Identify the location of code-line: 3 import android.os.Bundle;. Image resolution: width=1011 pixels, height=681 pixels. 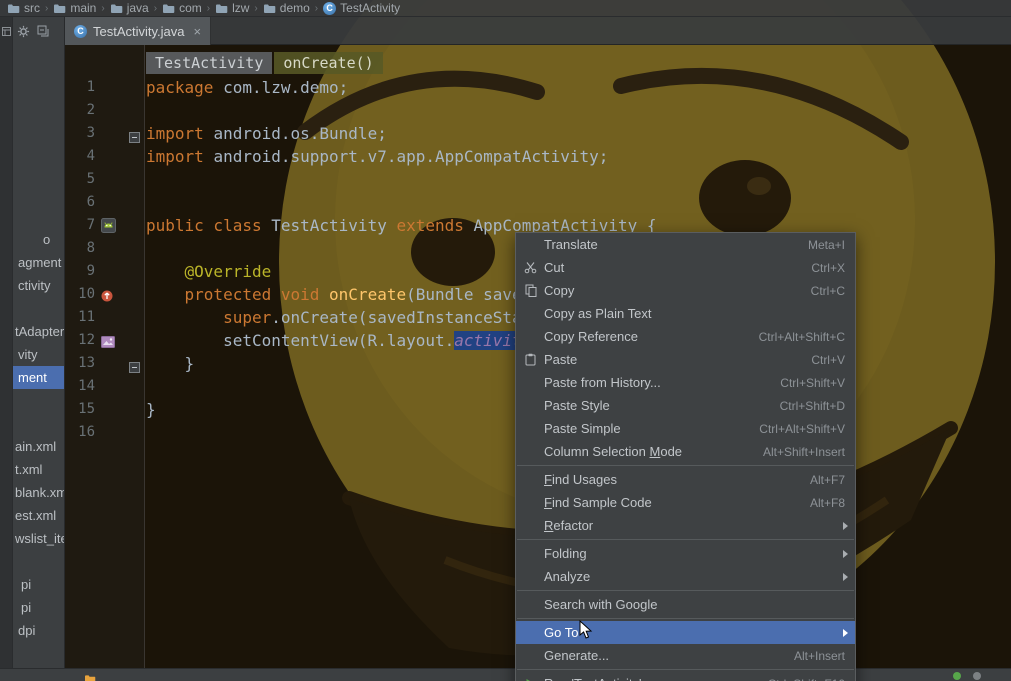
(538, 133).